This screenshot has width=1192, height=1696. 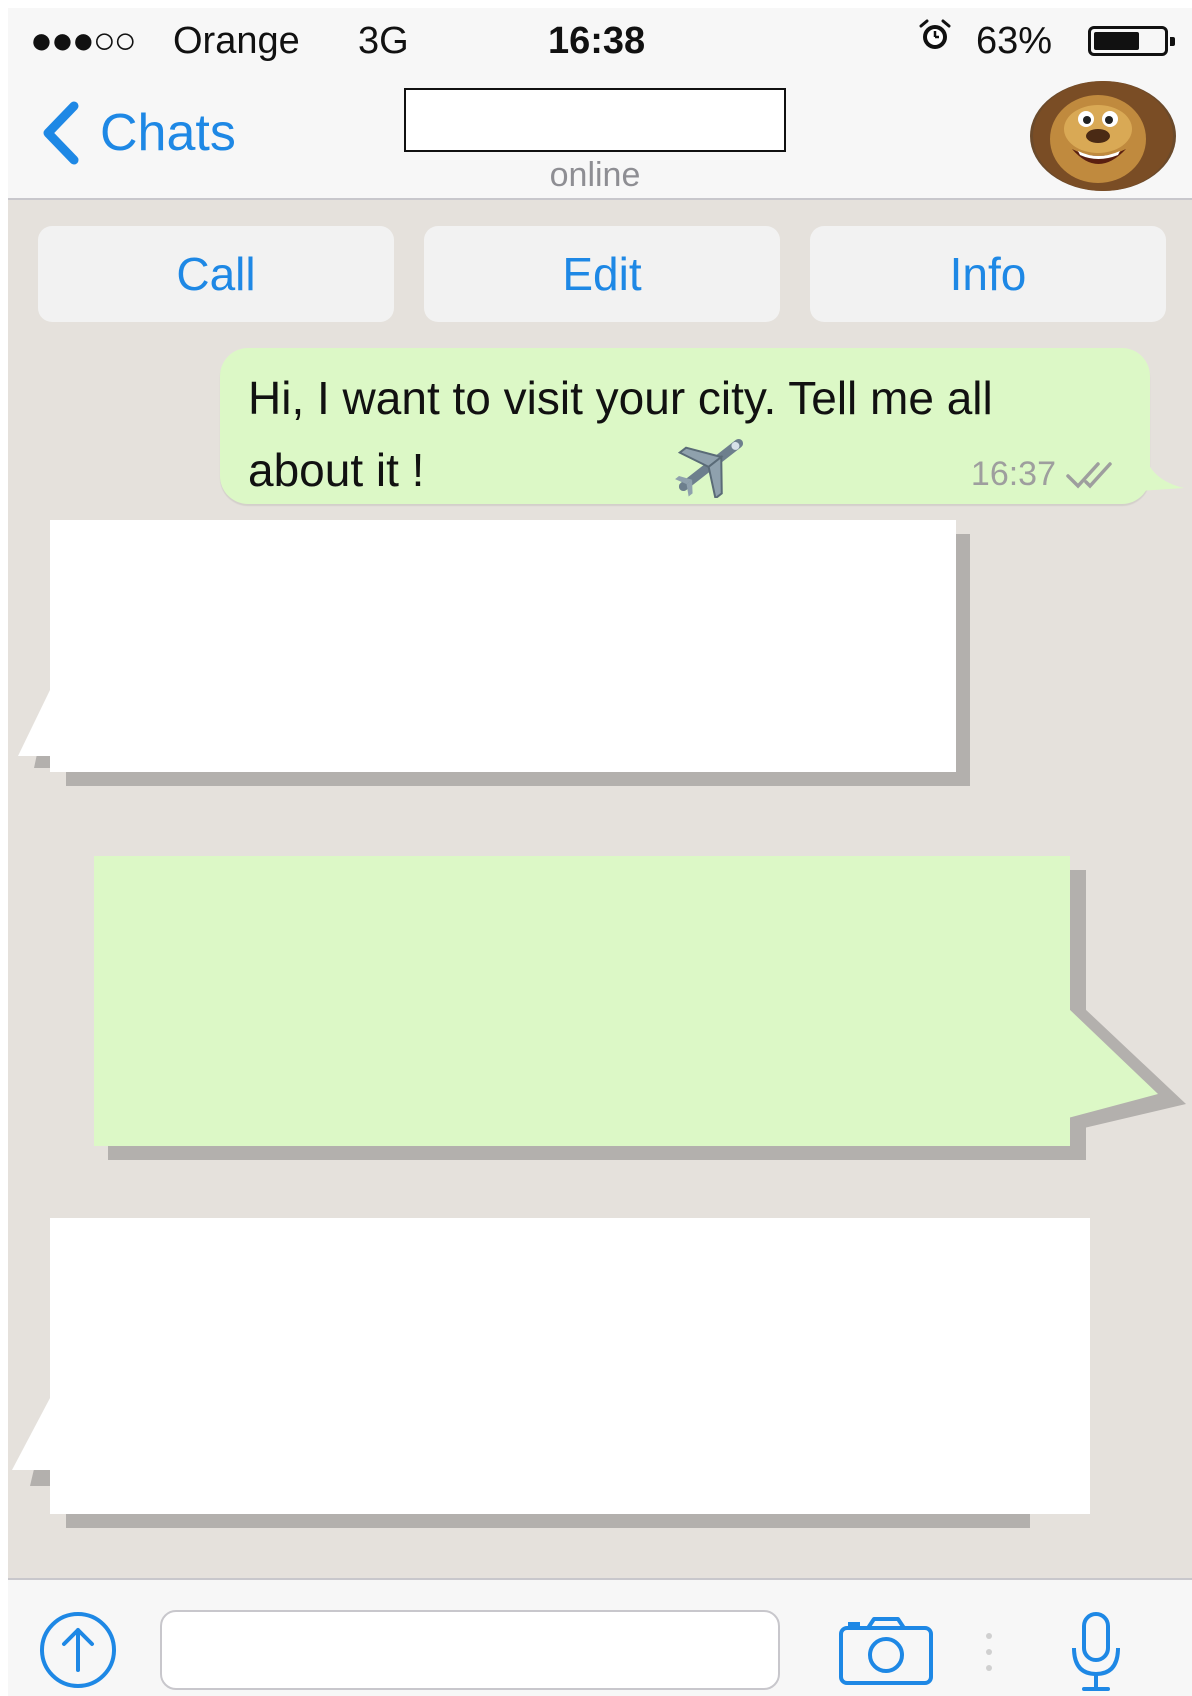 I want to click on info-button: Info, so click(x=988, y=274).